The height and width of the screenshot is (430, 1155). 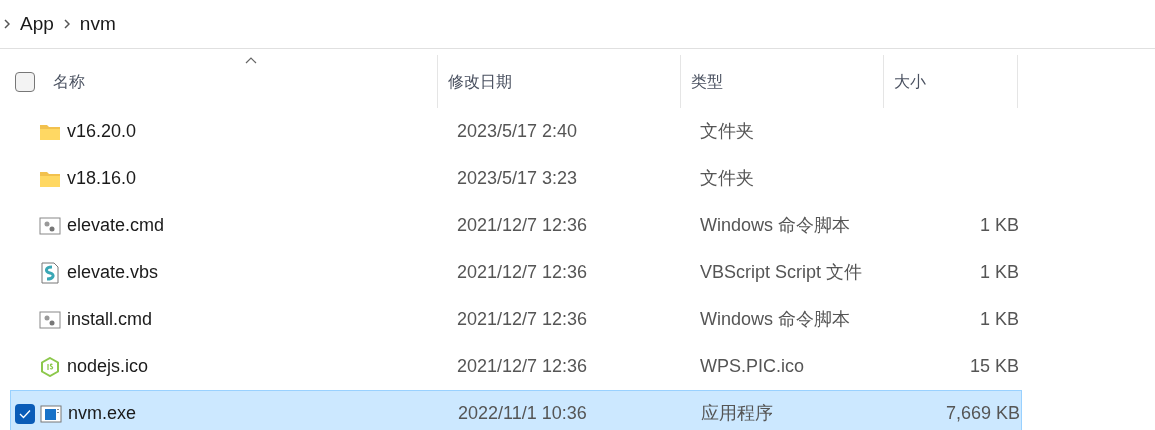 What do you see at coordinates (50, 272) in the screenshot?
I see `script-file-icon` at bounding box center [50, 272].